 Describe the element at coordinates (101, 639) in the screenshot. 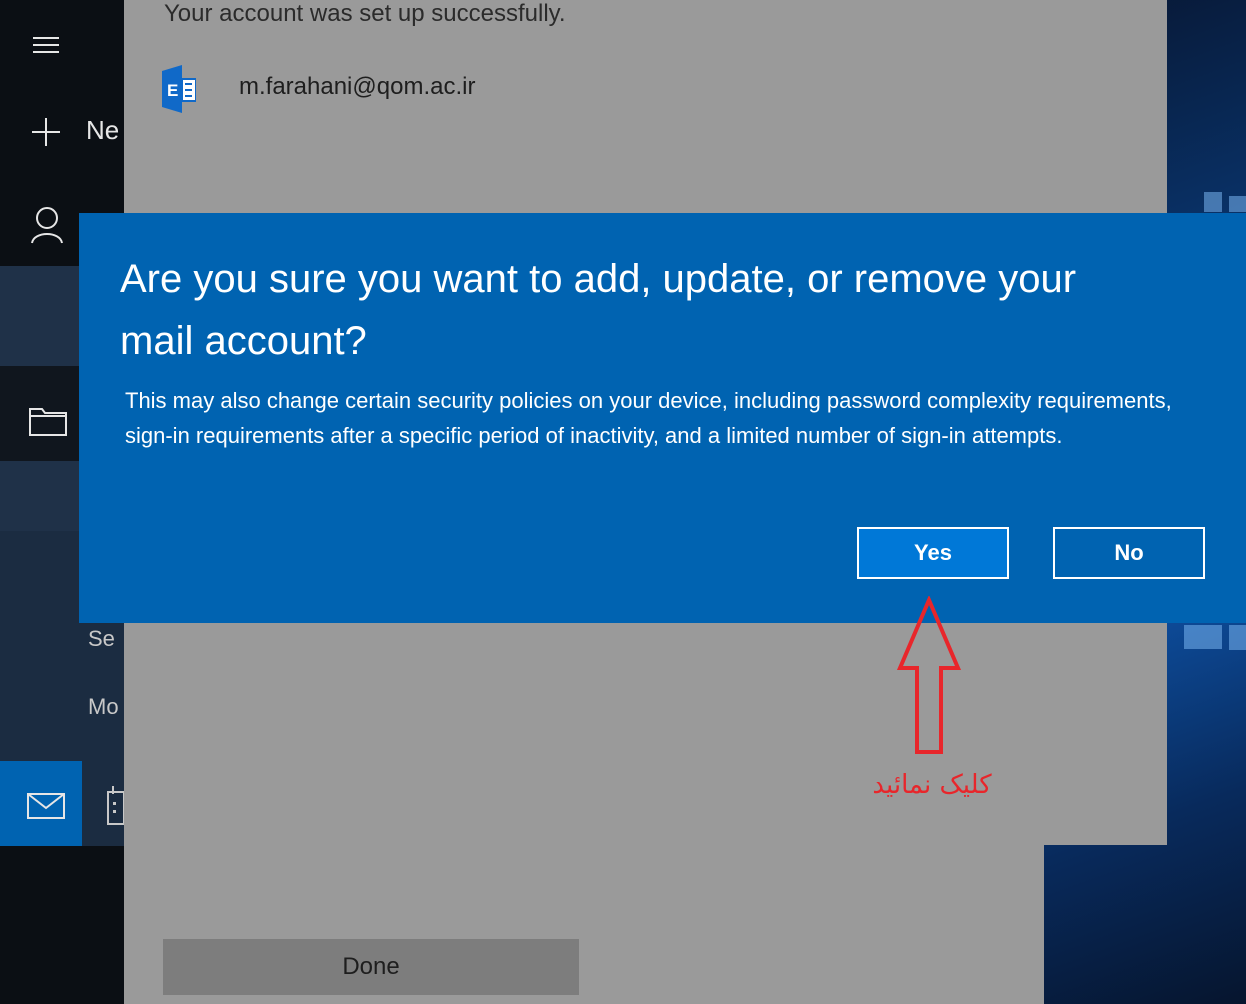

I see `sidebar-folder-item: Se` at that location.